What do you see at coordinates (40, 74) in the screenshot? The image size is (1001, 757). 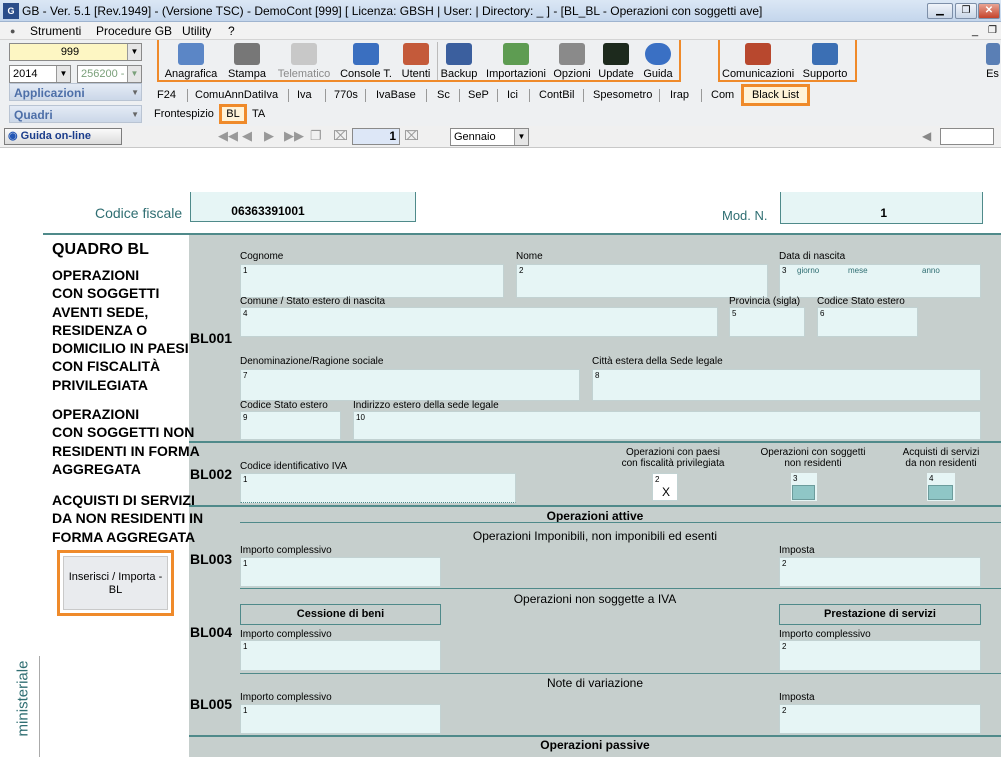 I see `year-select: 2014 ▼` at bounding box center [40, 74].